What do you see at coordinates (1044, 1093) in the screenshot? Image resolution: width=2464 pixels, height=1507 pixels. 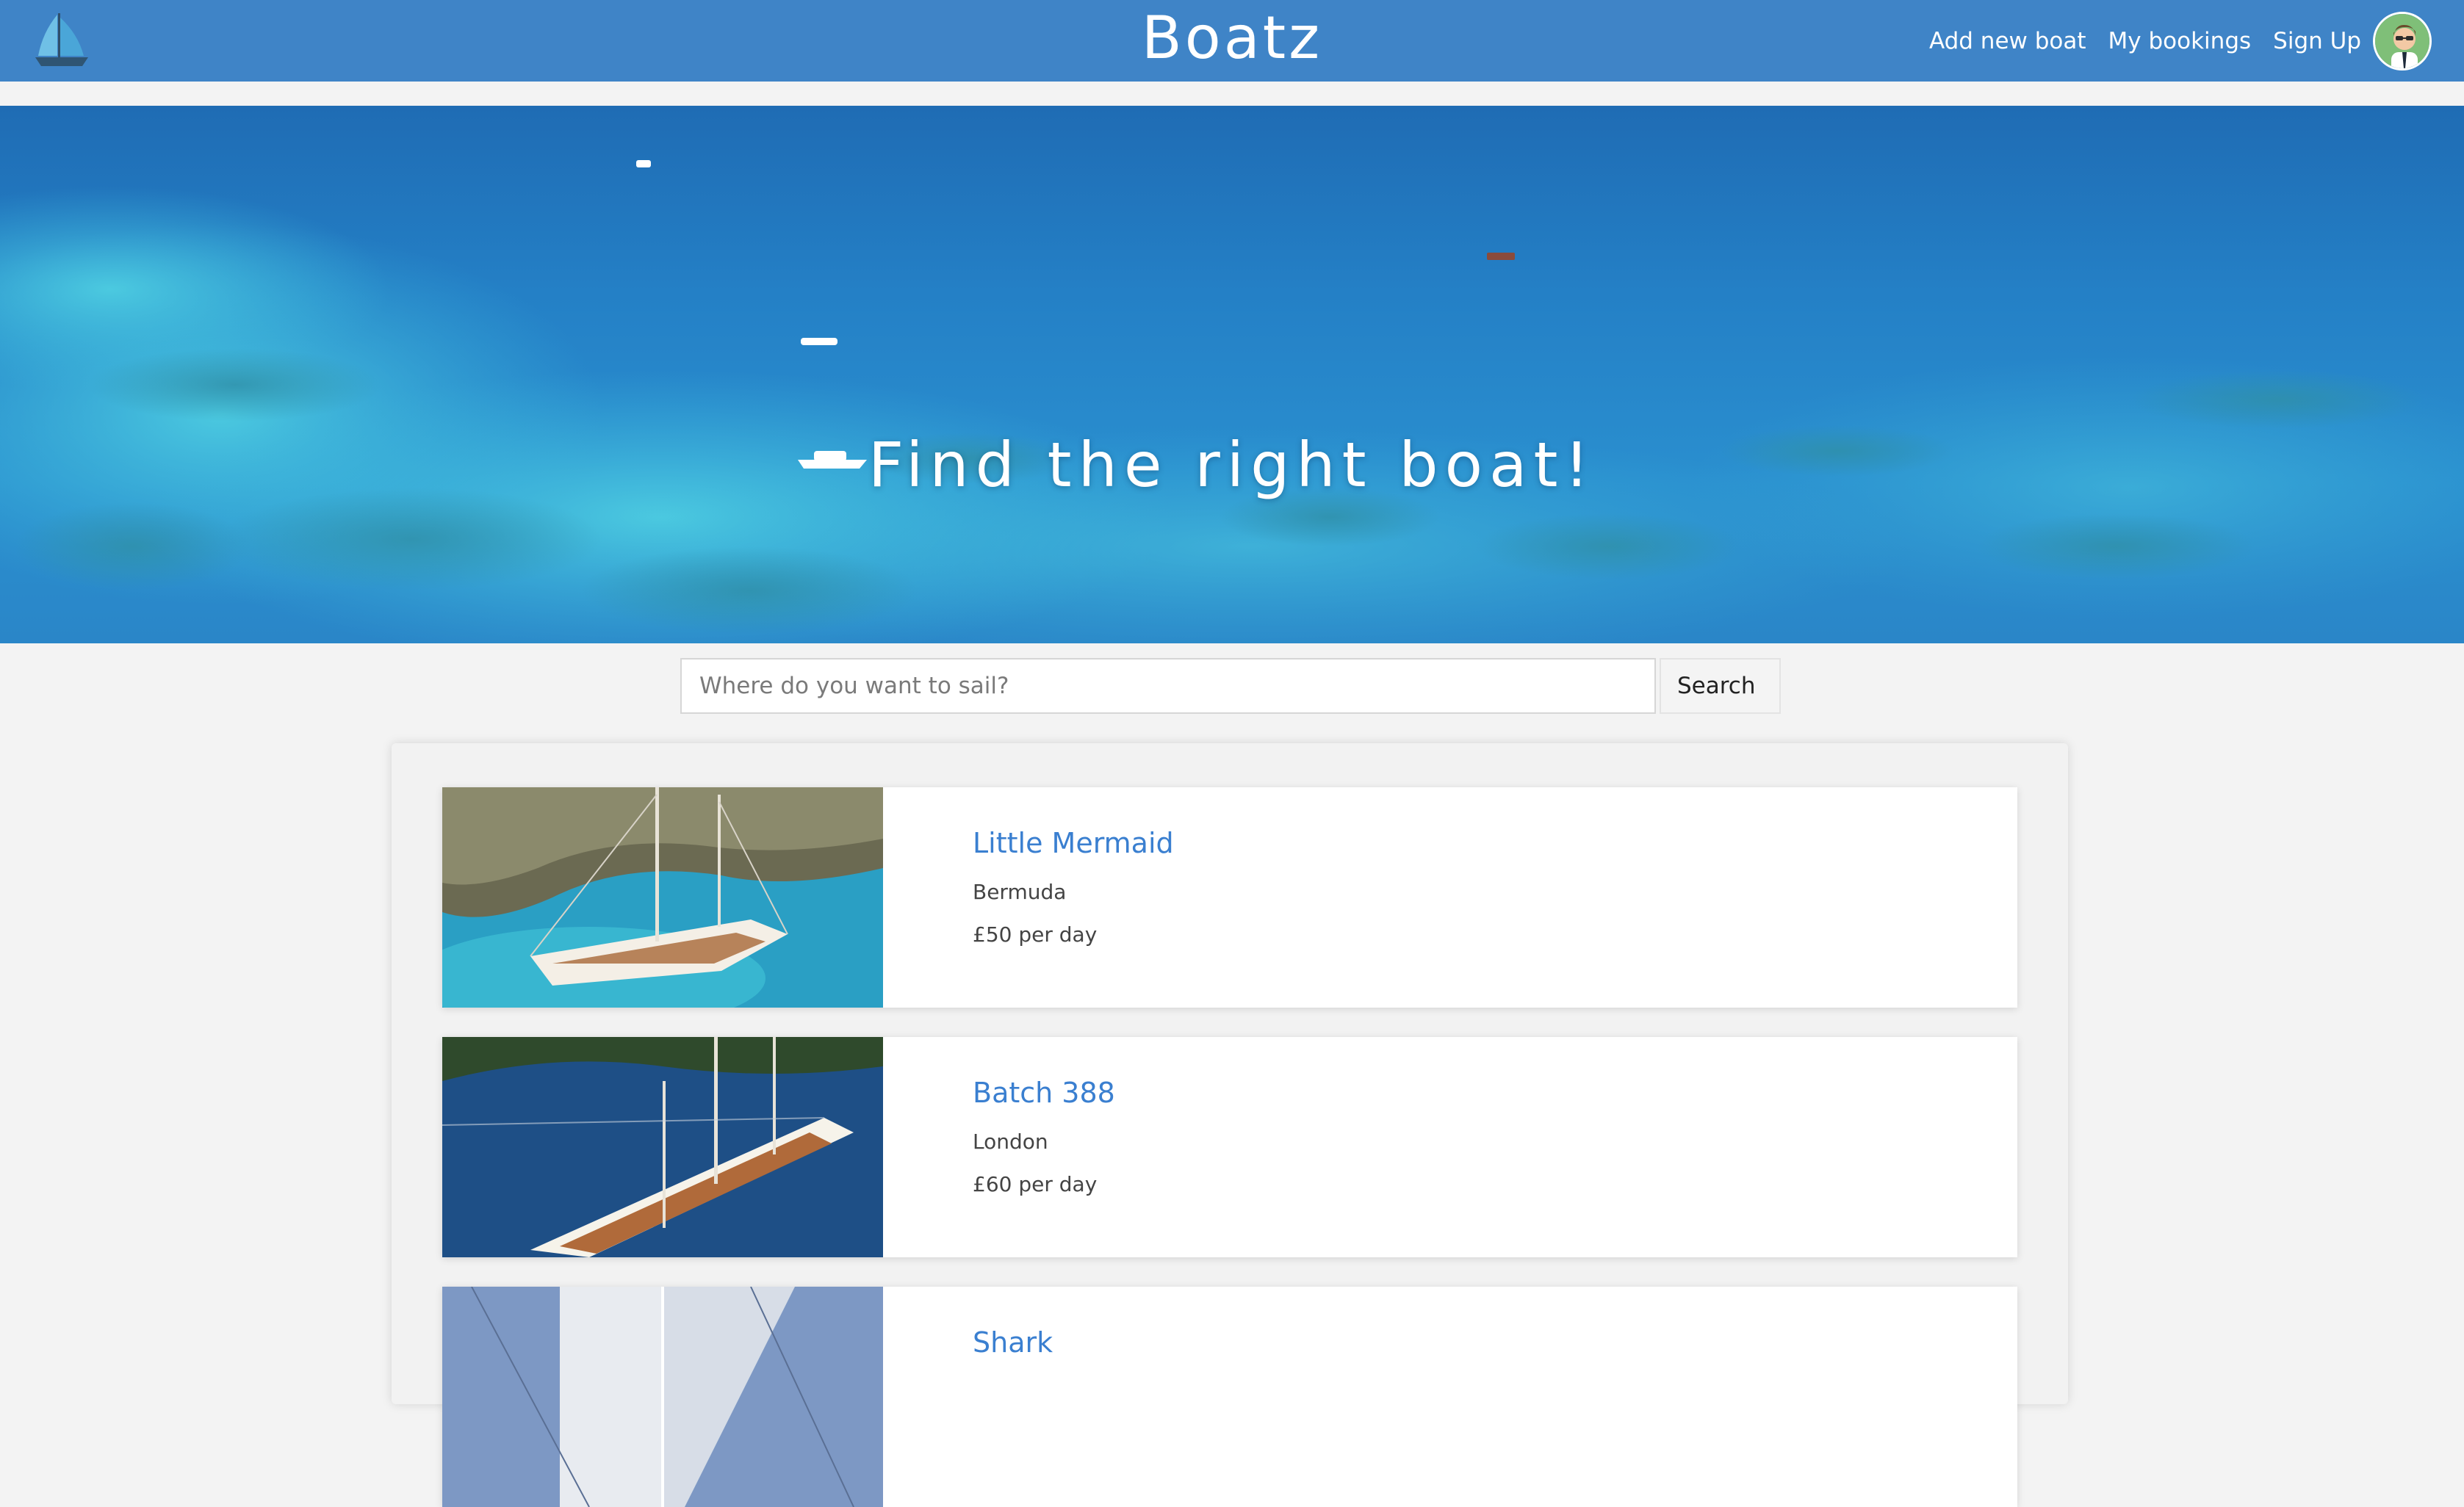 I see `boat-name-link: Batch 388` at bounding box center [1044, 1093].